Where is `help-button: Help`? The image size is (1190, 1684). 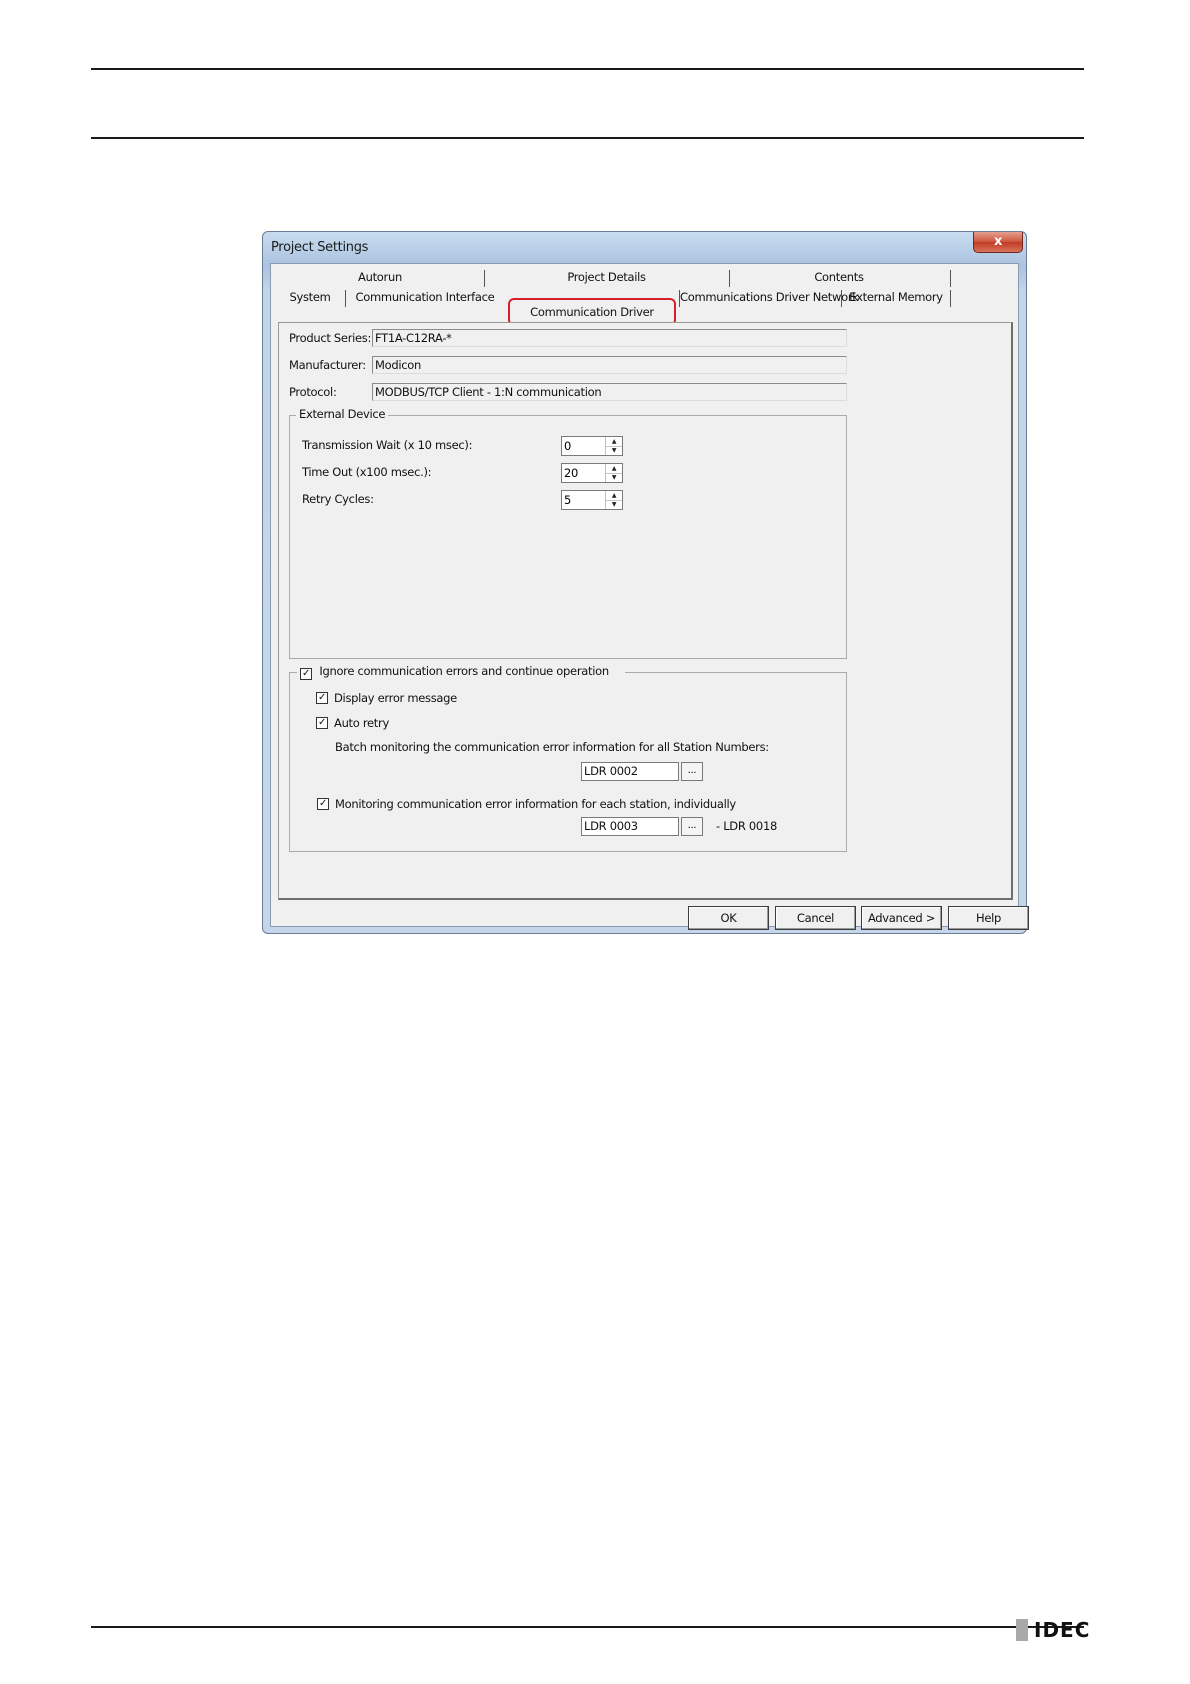 help-button: Help is located at coordinates (988, 918).